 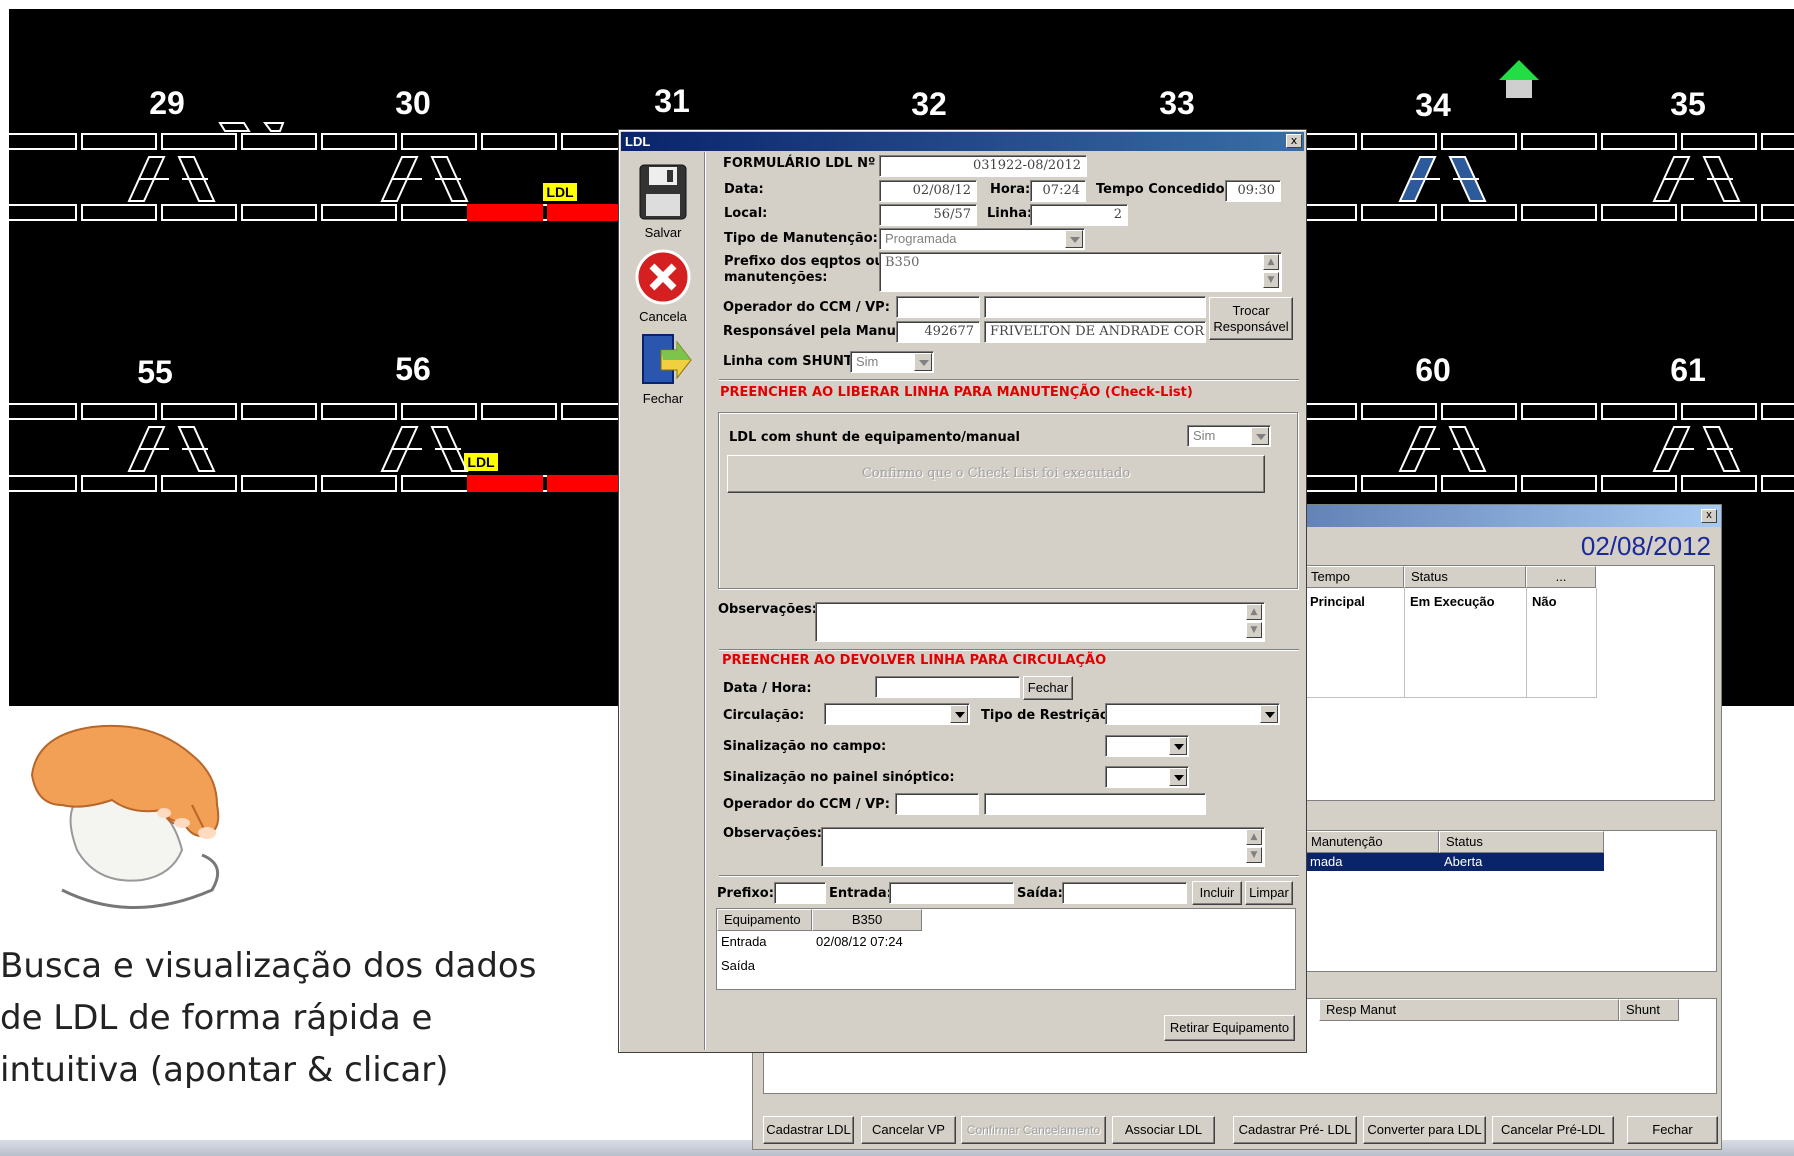 I want to click on fechar-tool-button: Fechar, so click(x=663, y=369).